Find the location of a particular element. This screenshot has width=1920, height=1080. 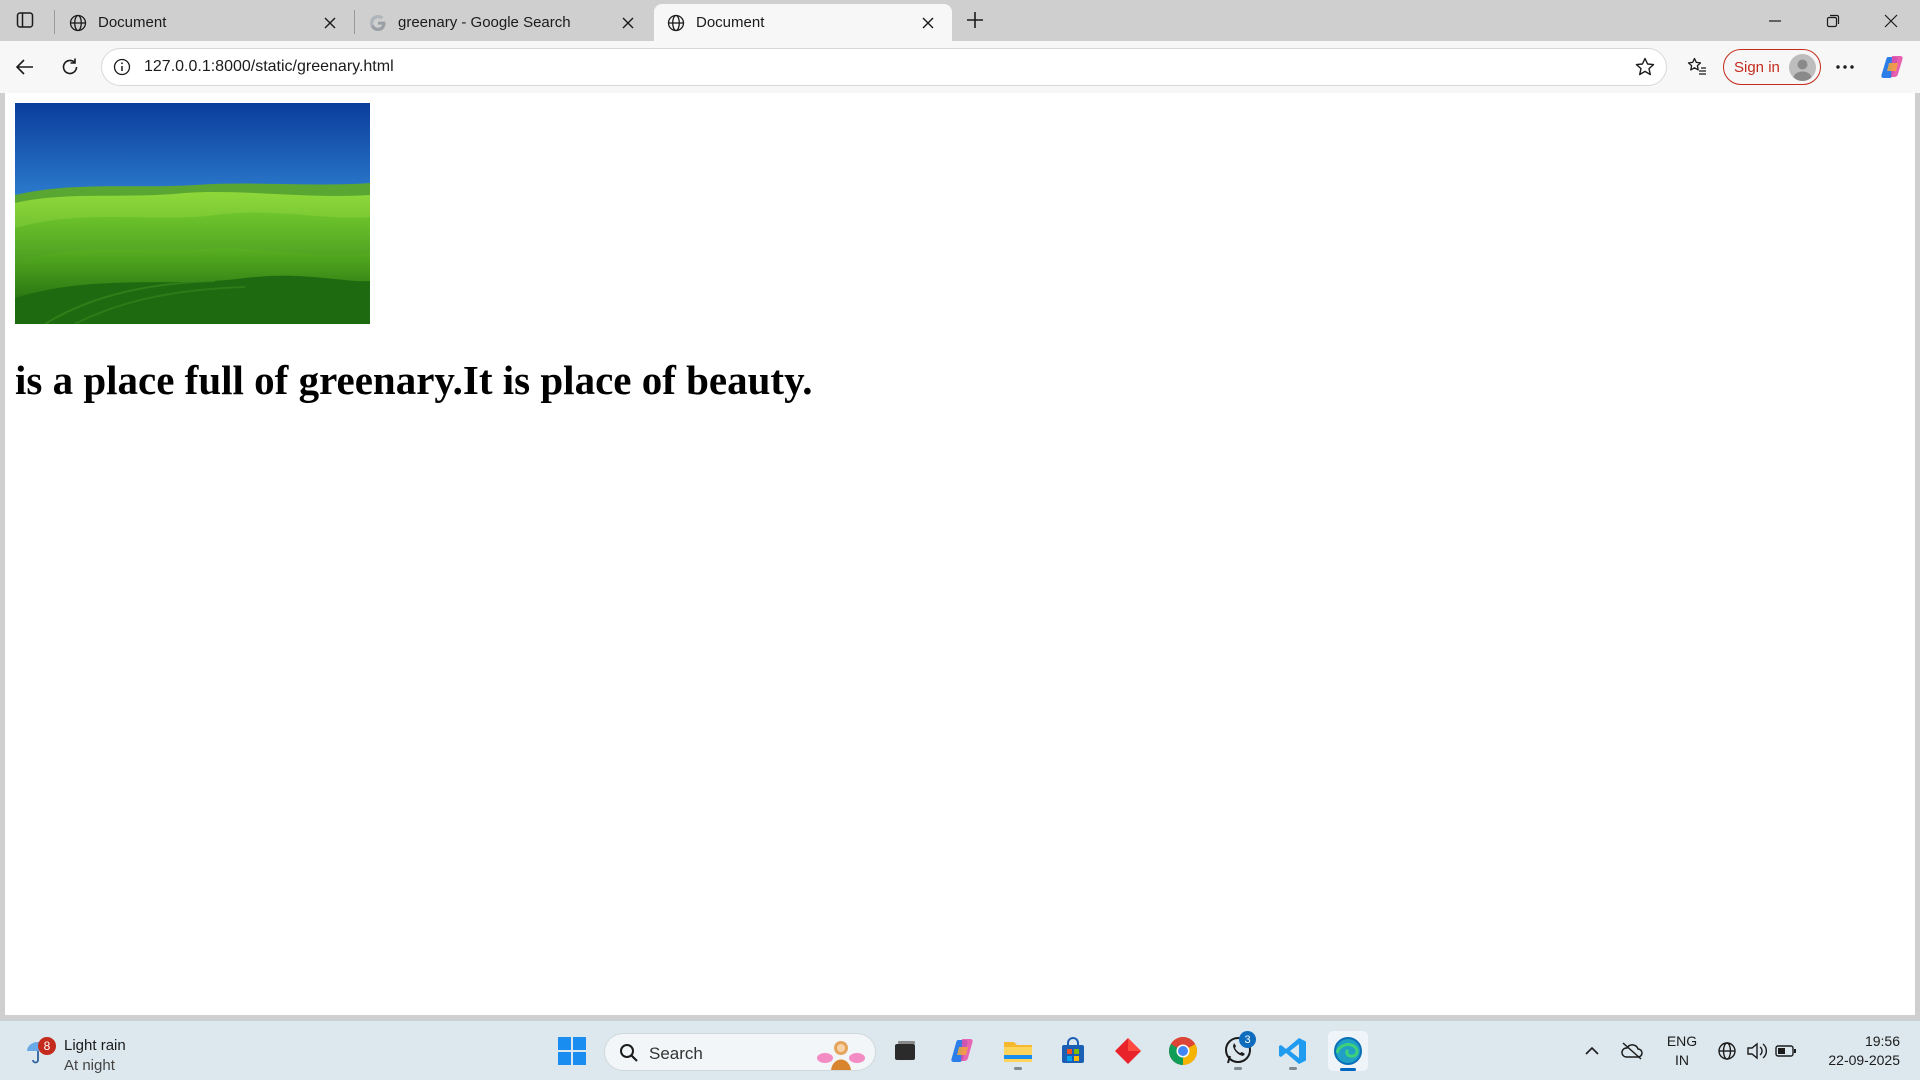

task-view-icon is located at coordinates (905, 1051).